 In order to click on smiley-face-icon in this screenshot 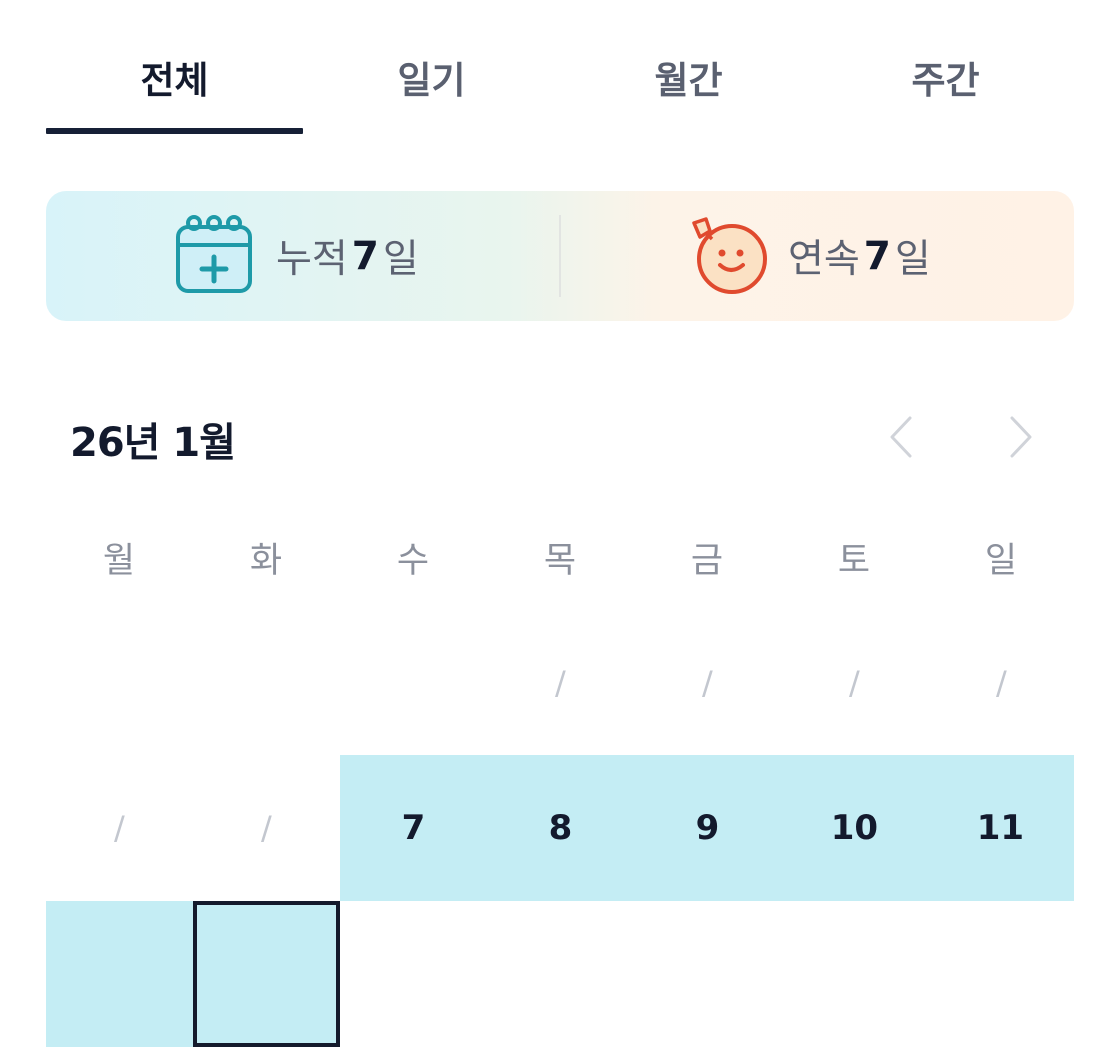, I will do `click(729, 255)`.